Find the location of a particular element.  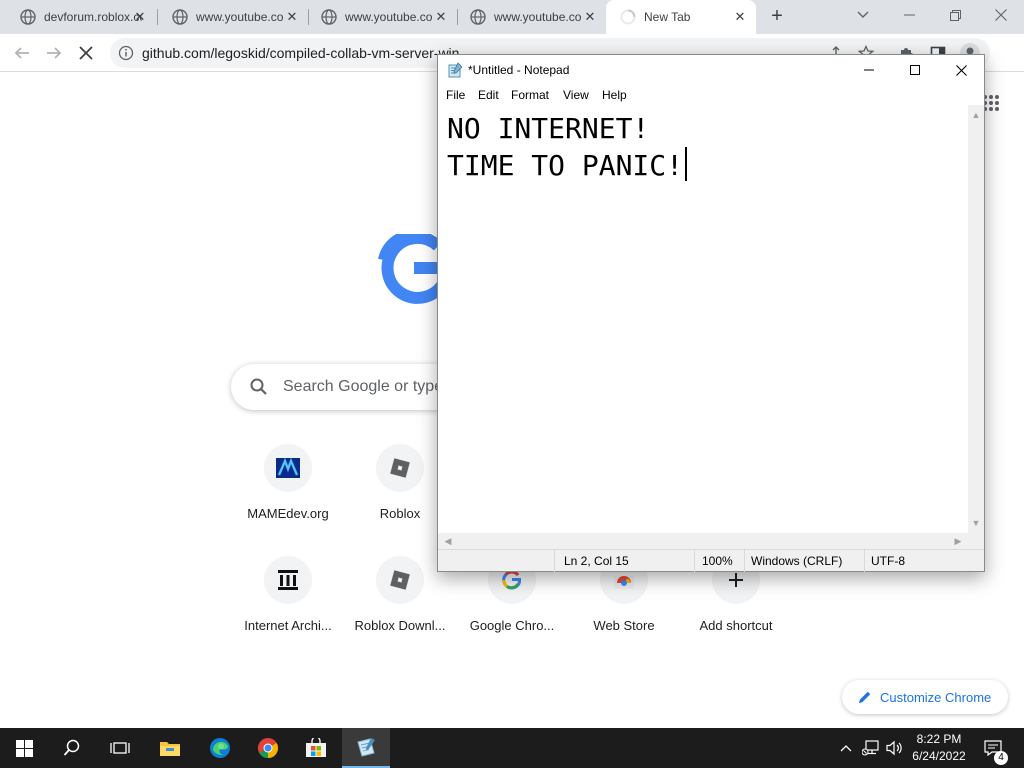

status-encoding: UTF-8 is located at coordinates (888, 561).